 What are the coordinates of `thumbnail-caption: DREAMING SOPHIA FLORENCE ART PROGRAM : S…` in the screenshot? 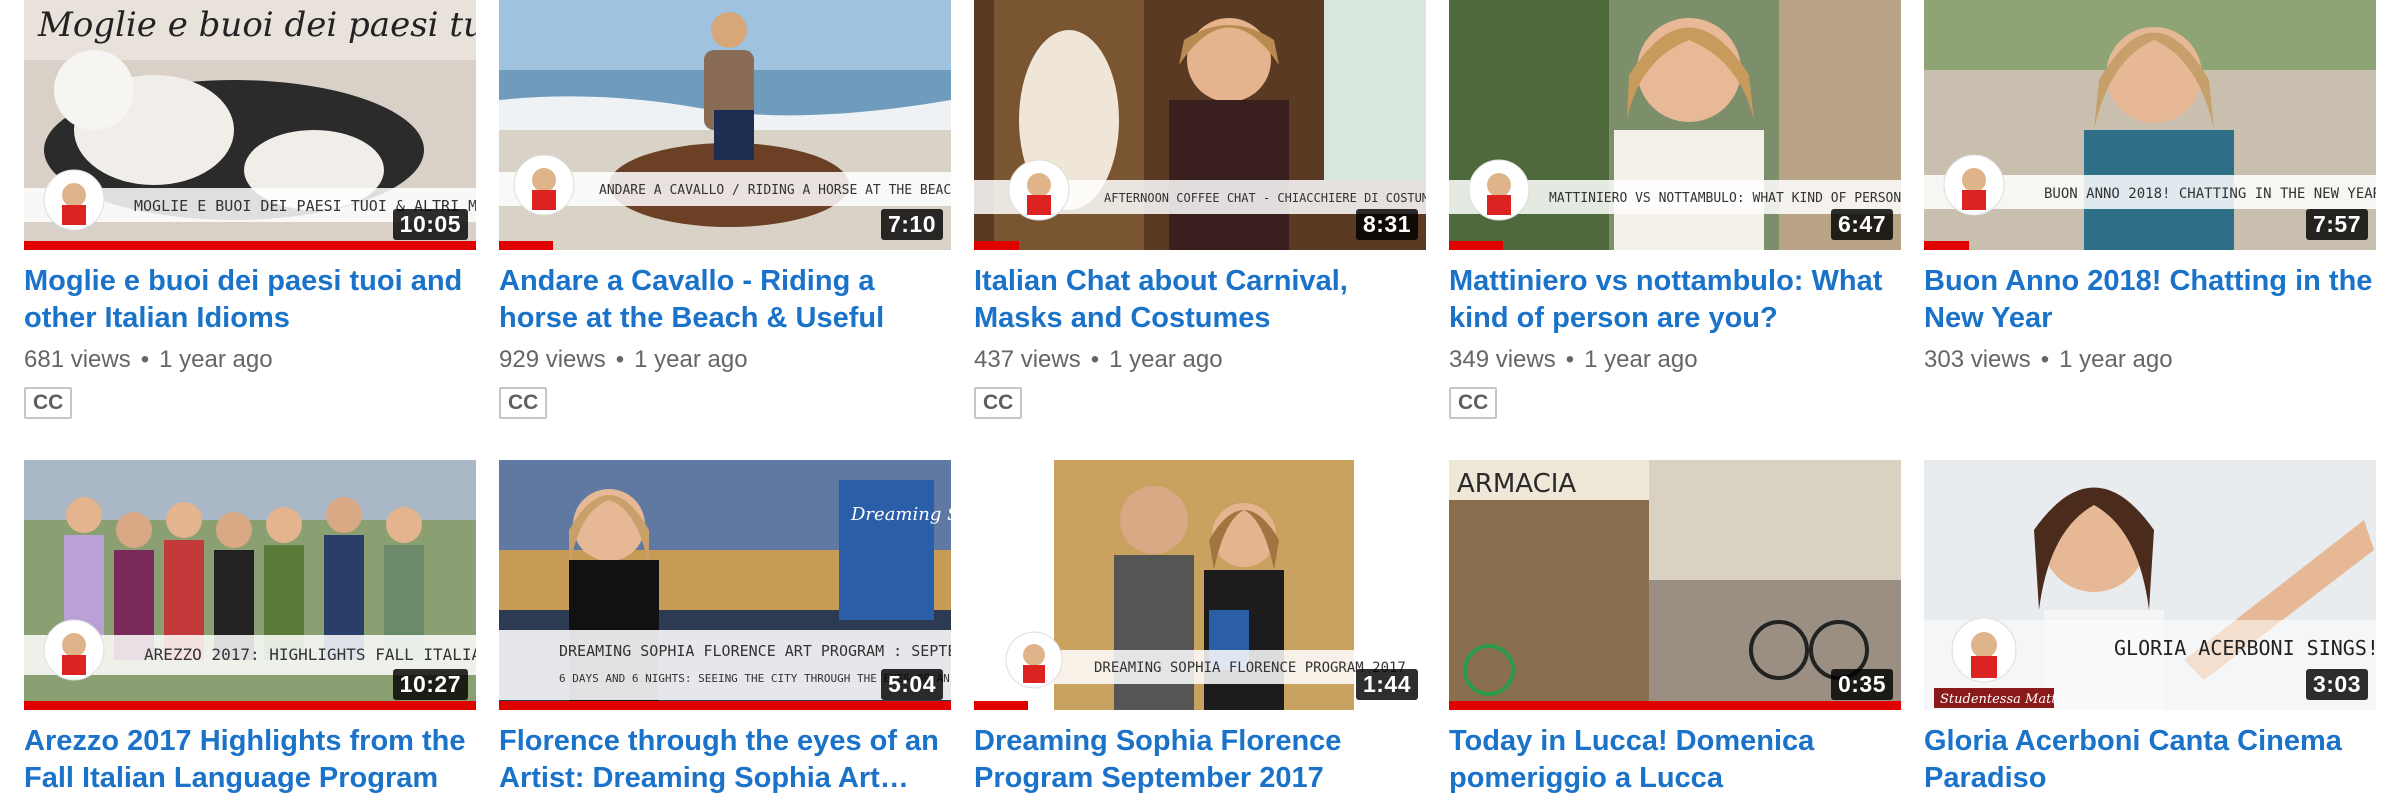 It's located at (755, 651).